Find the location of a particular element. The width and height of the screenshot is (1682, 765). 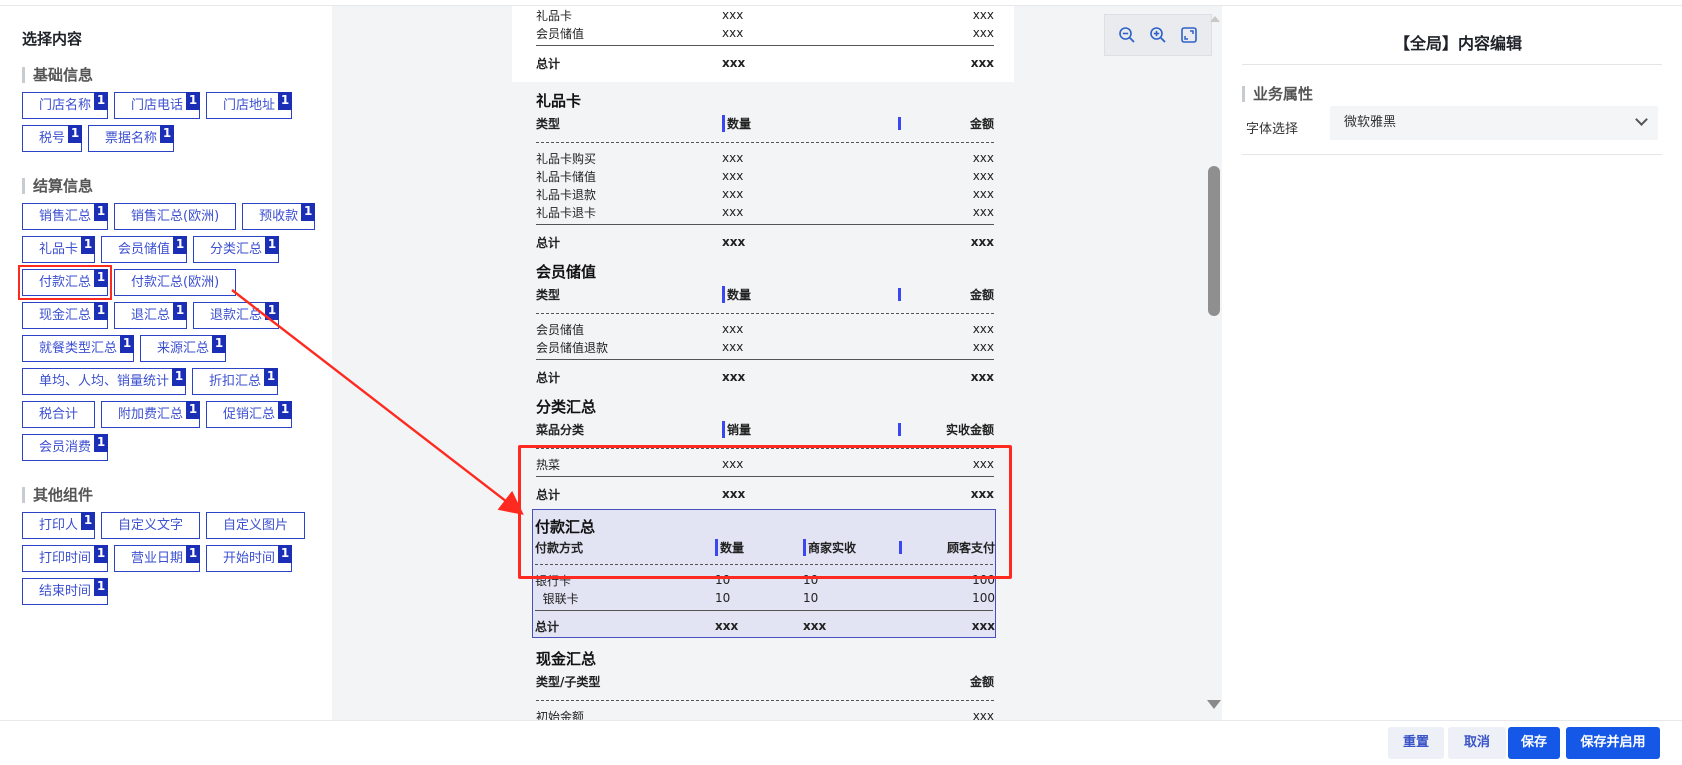

chip-label: 退汇总 is located at coordinates (151, 315).